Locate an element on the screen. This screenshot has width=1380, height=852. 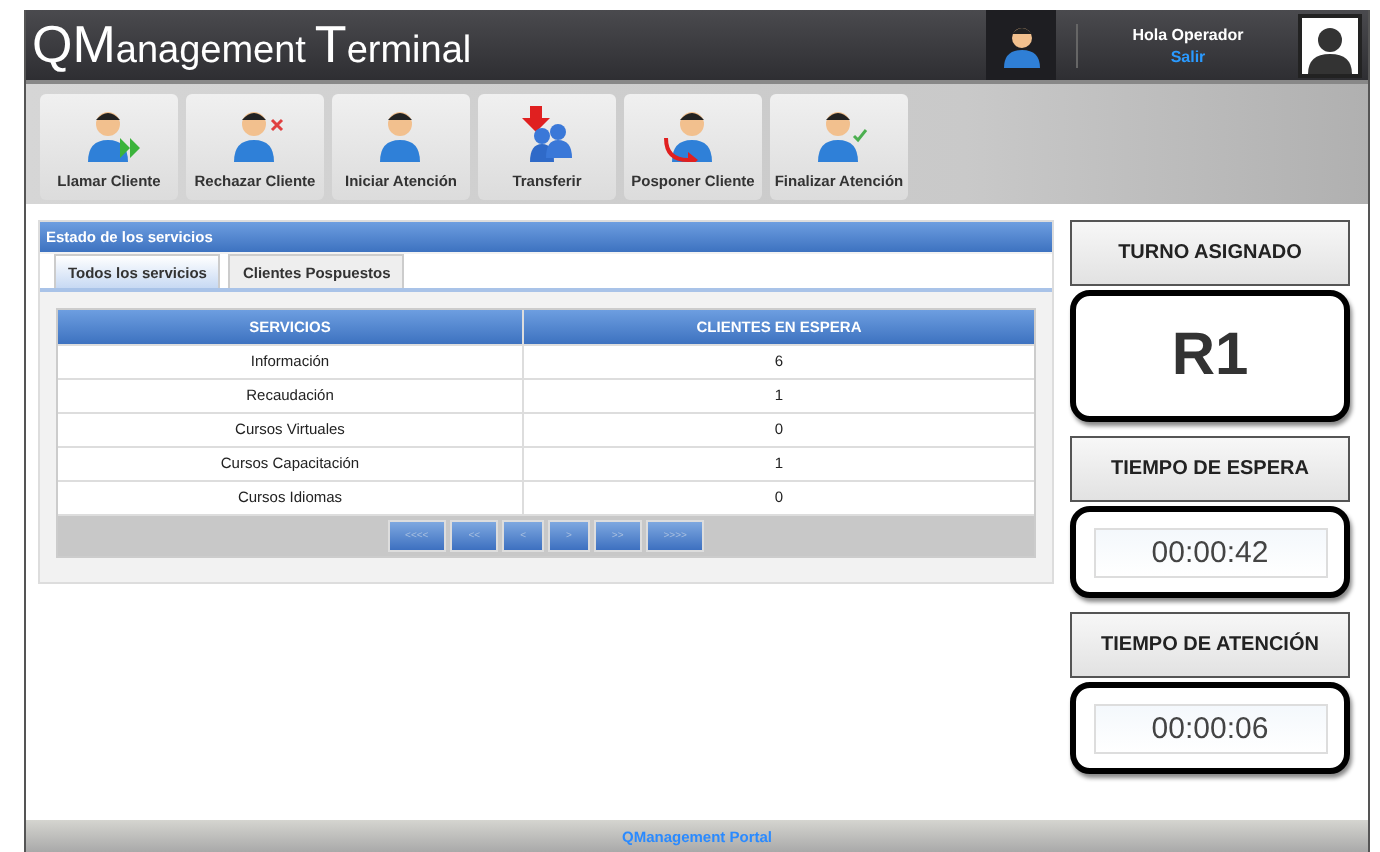
timer-field: 00:00:42 is located at coordinates (1210, 552).